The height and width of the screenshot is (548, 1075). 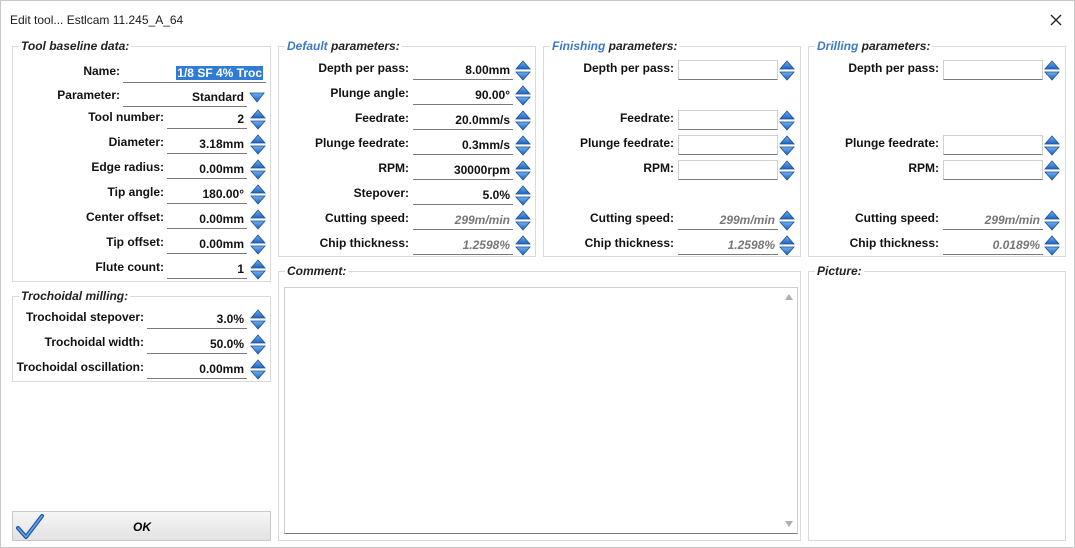 I want to click on finishing-cutting-speed-spinner-icon, so click(x=787, y=221).